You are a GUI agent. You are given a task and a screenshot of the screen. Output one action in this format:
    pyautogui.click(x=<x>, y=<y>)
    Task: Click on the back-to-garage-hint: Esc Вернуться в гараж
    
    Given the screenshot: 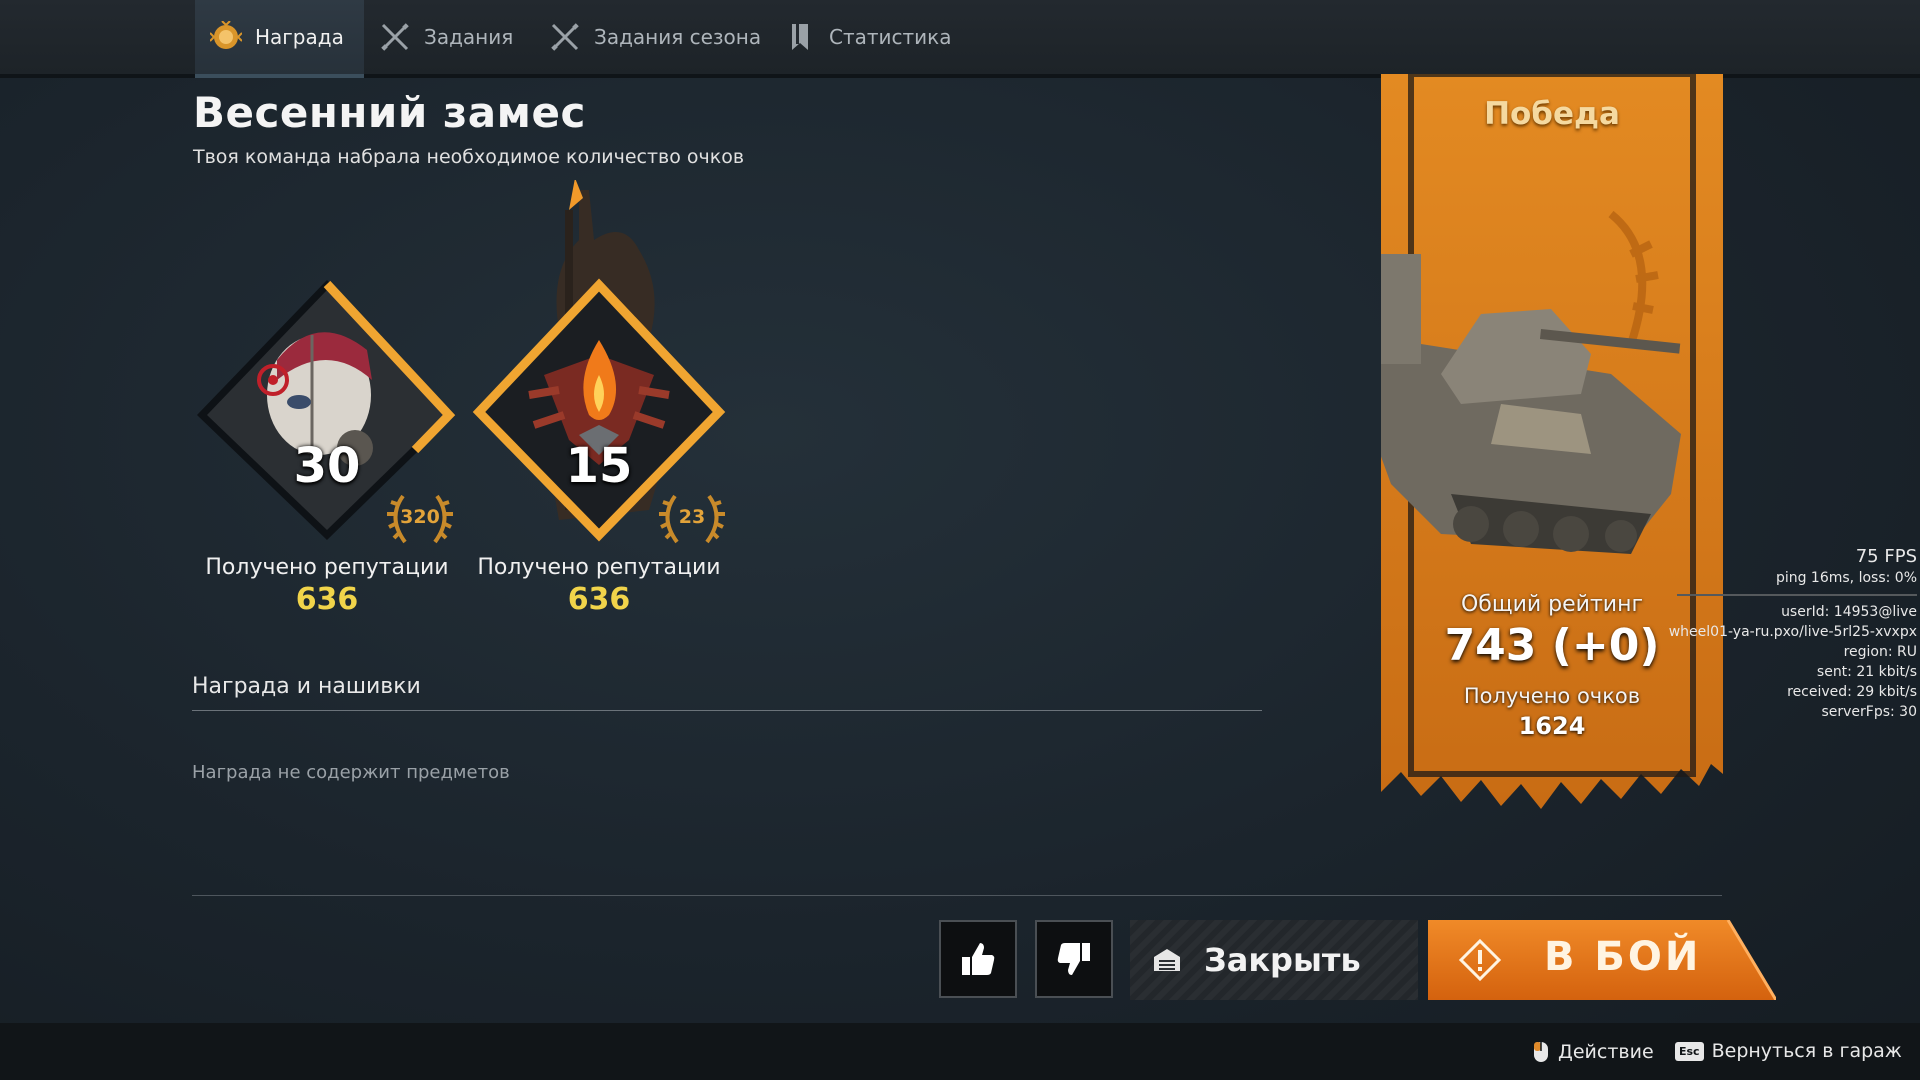 What is the action you would take?
    pyautogui.click(x=1788, y=1051)
    